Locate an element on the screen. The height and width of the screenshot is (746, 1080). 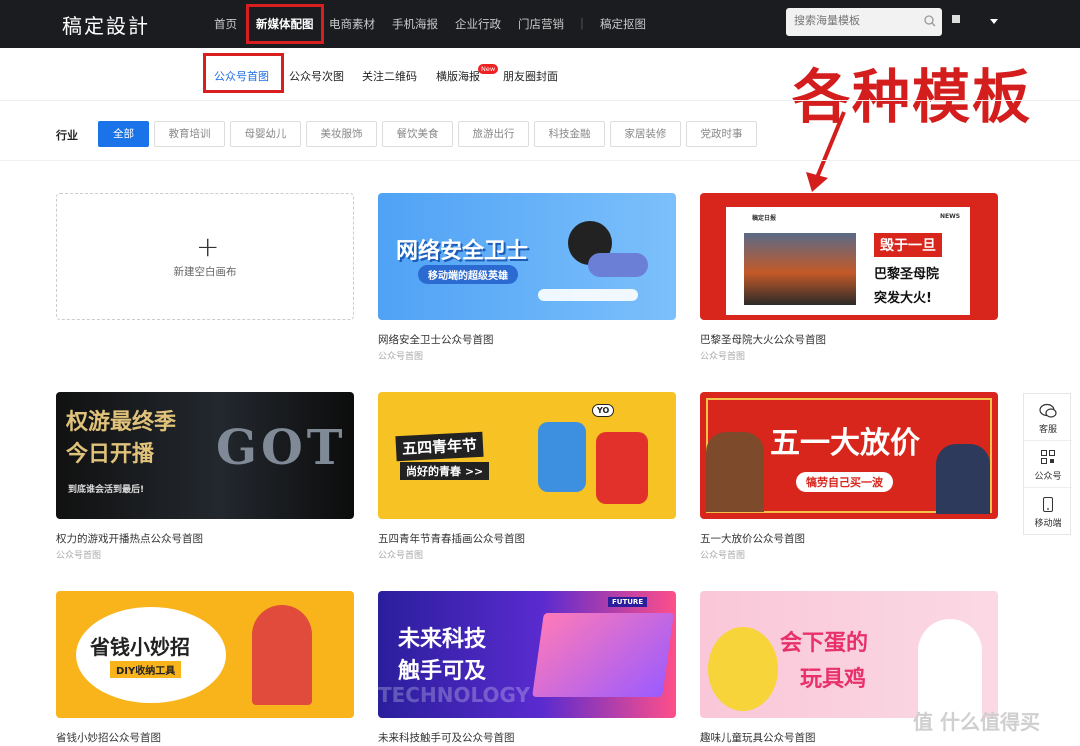
side-float-panel: 客服 公众号 移动端 is located at coordinates (1047, 464).